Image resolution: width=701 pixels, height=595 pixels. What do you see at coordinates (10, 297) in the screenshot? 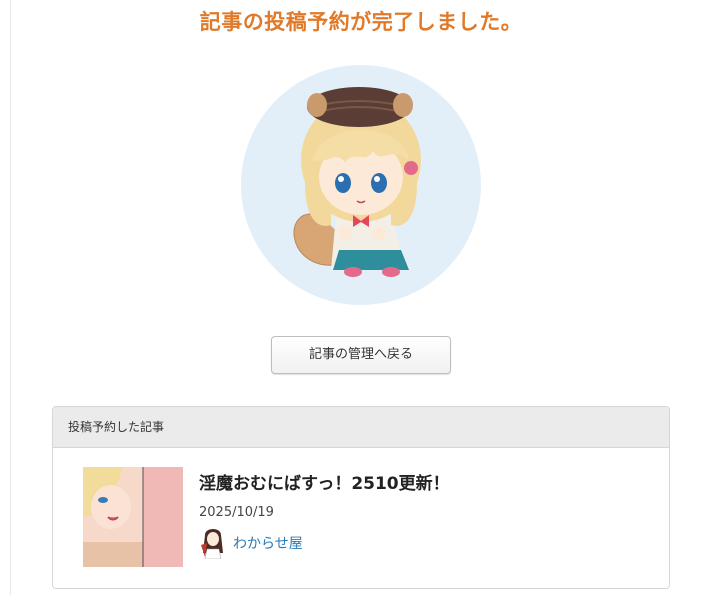
I see `left-divider` at bounding box center [10, 297].